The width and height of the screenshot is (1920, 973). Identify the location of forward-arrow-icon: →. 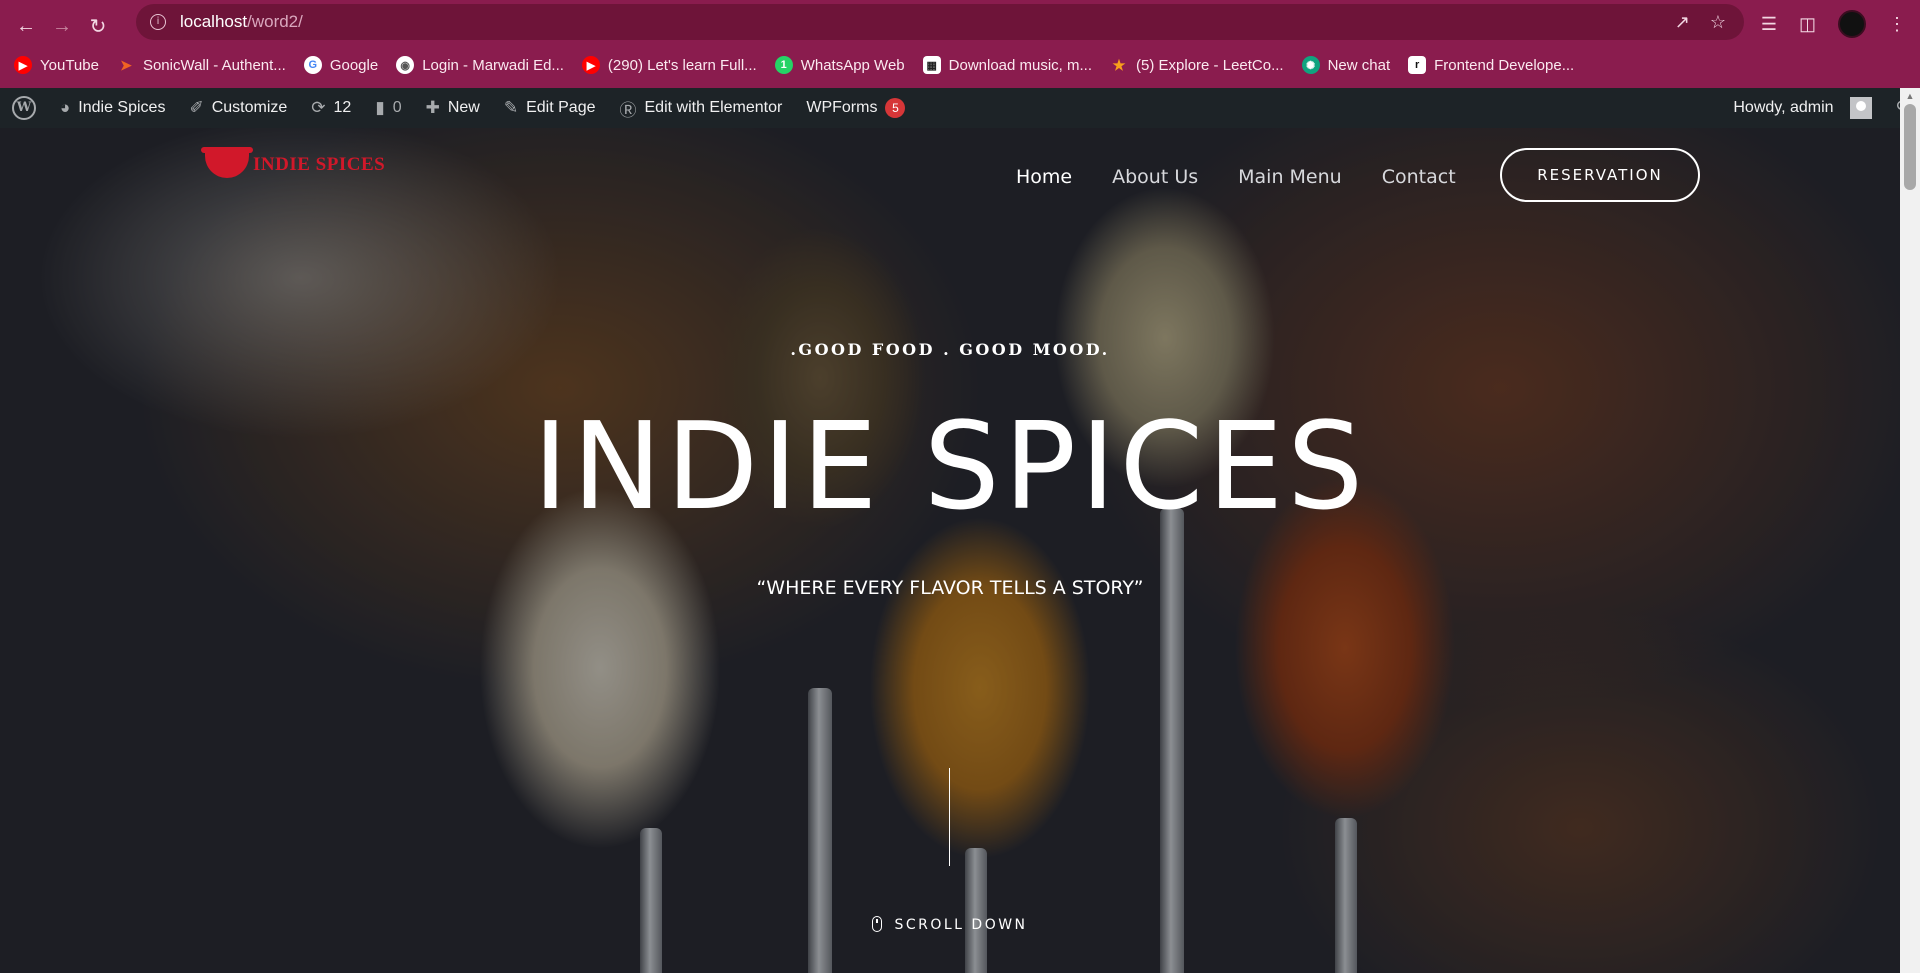
(62, 26).